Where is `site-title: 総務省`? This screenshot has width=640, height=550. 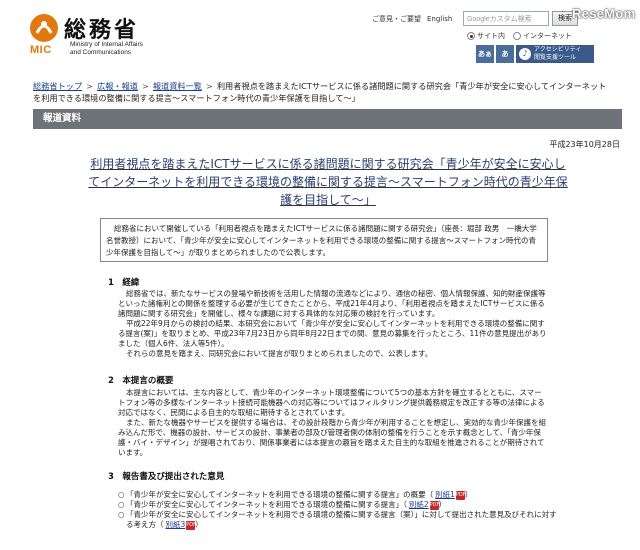
site-title: 総務省 is located at coordinates (101, 28).